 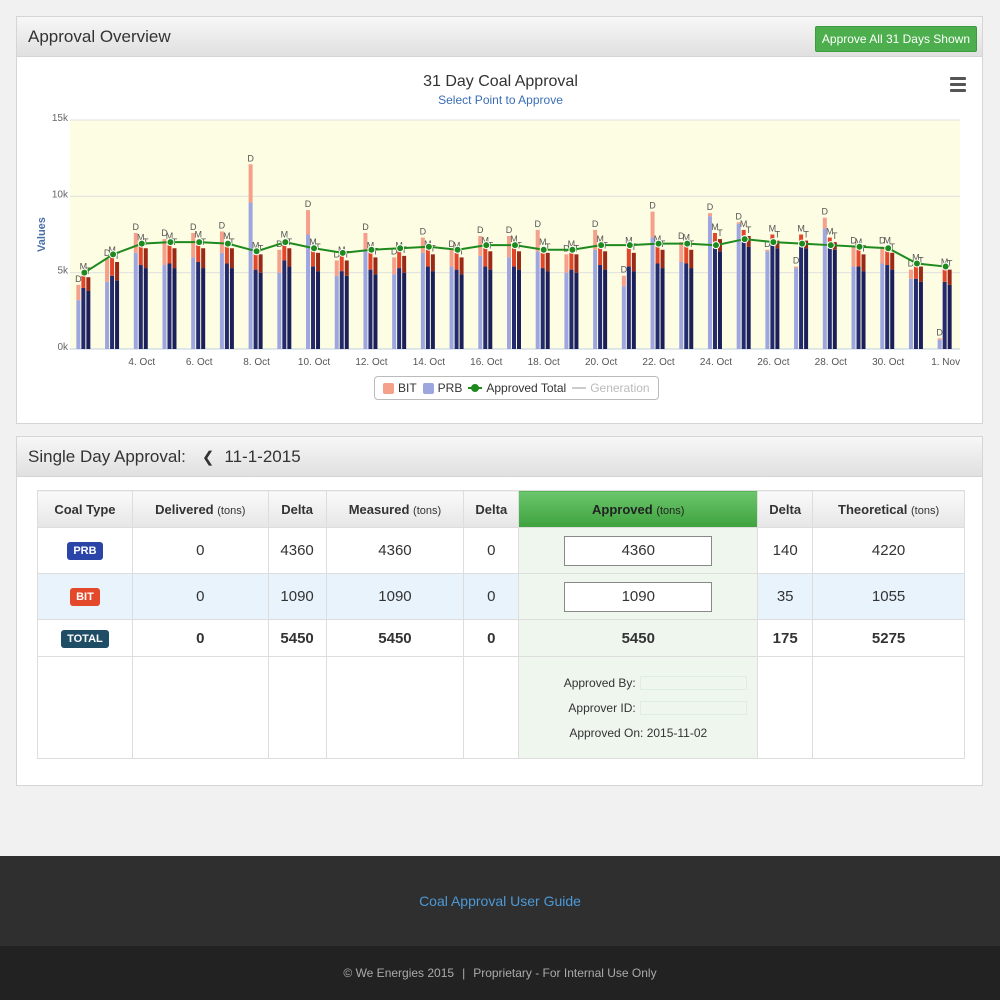 I want to click on legend-item-bit: BIT, so click(x=400, y=388).